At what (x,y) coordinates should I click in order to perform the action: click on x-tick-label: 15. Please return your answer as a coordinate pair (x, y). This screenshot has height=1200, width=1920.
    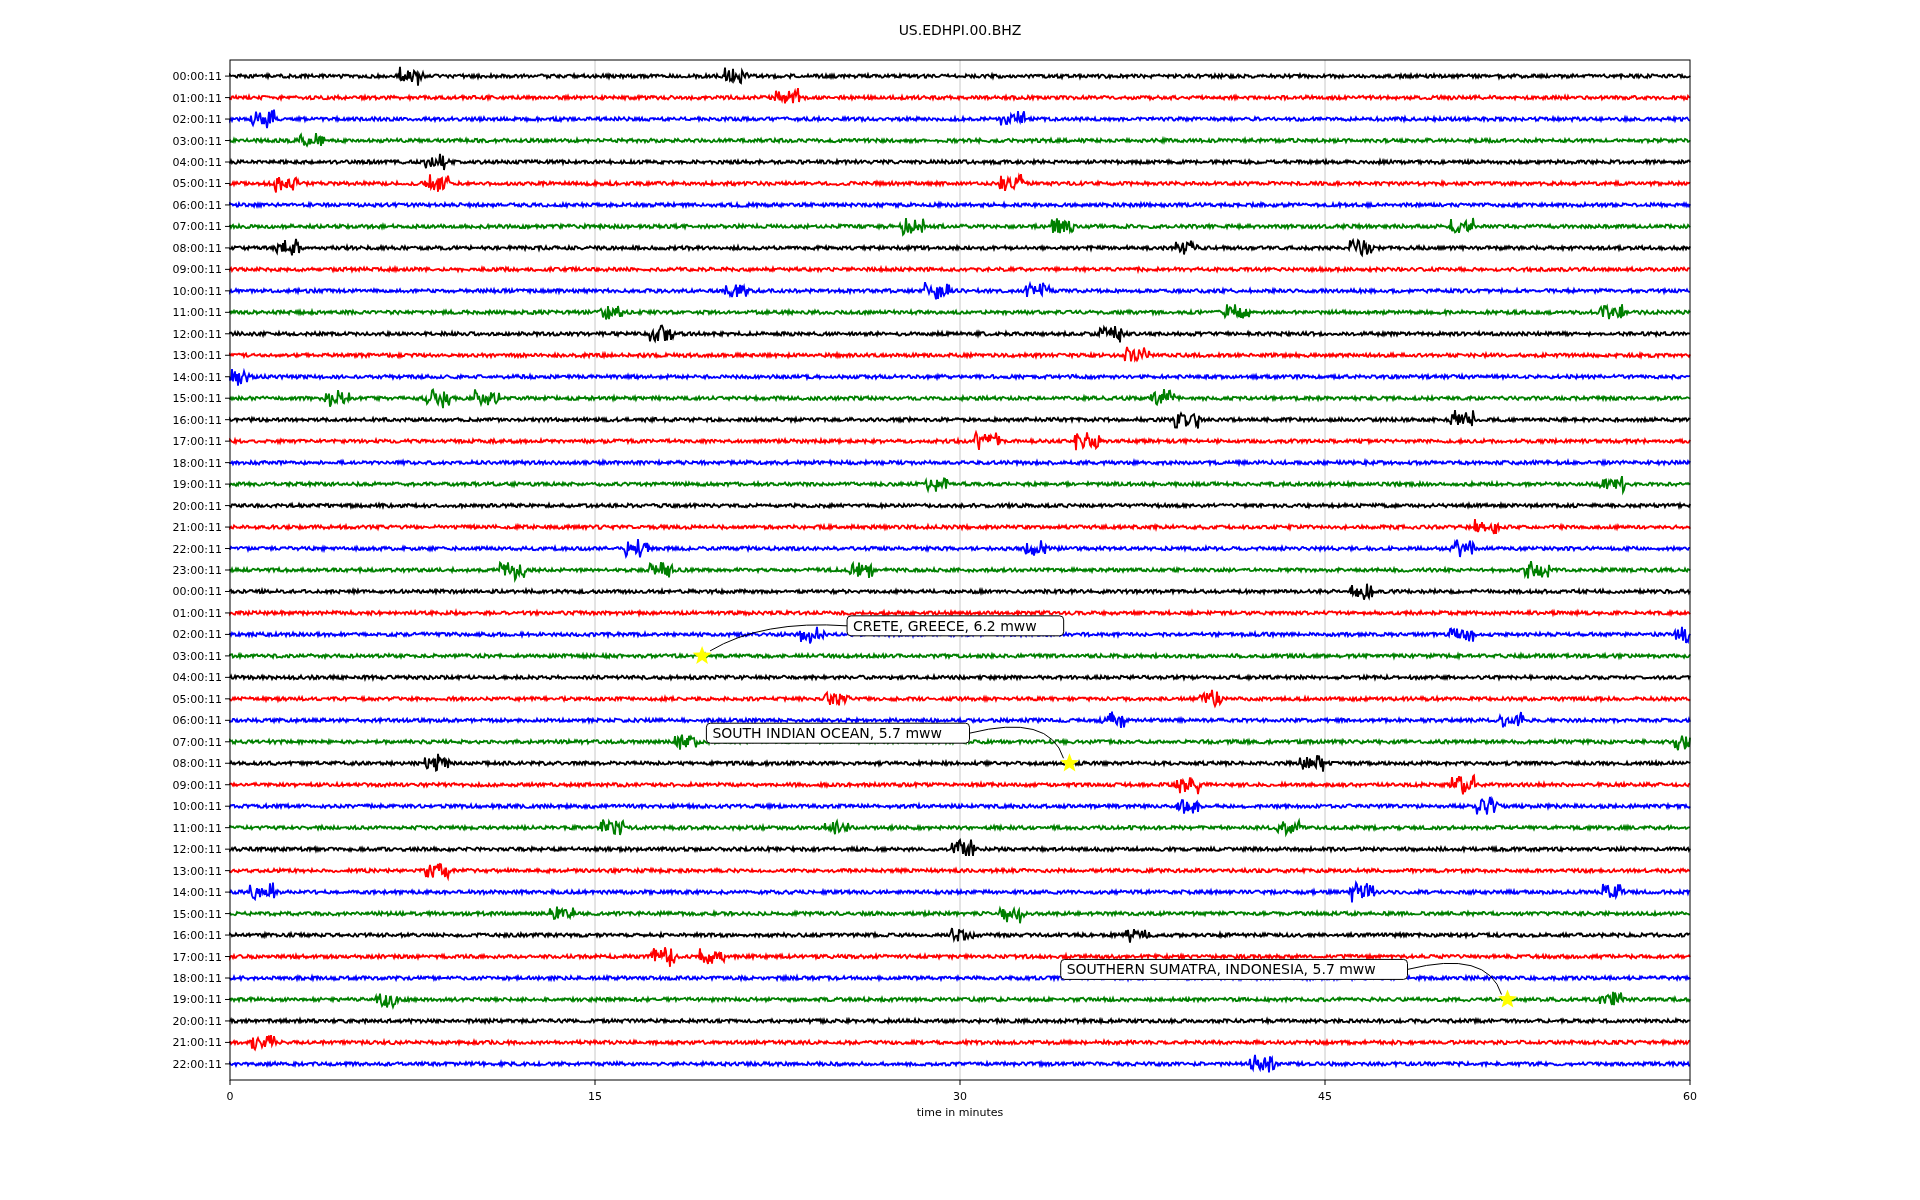
    Looking at the image, I should click on (595, 1096).